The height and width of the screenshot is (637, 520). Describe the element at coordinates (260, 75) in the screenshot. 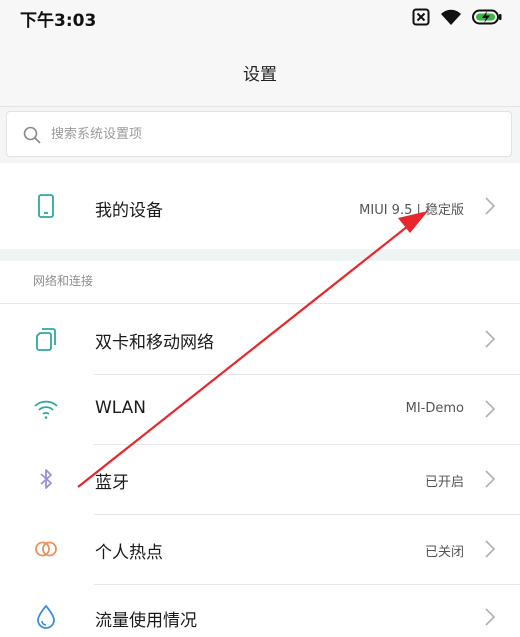

I see `page-title: 设置` at that location.